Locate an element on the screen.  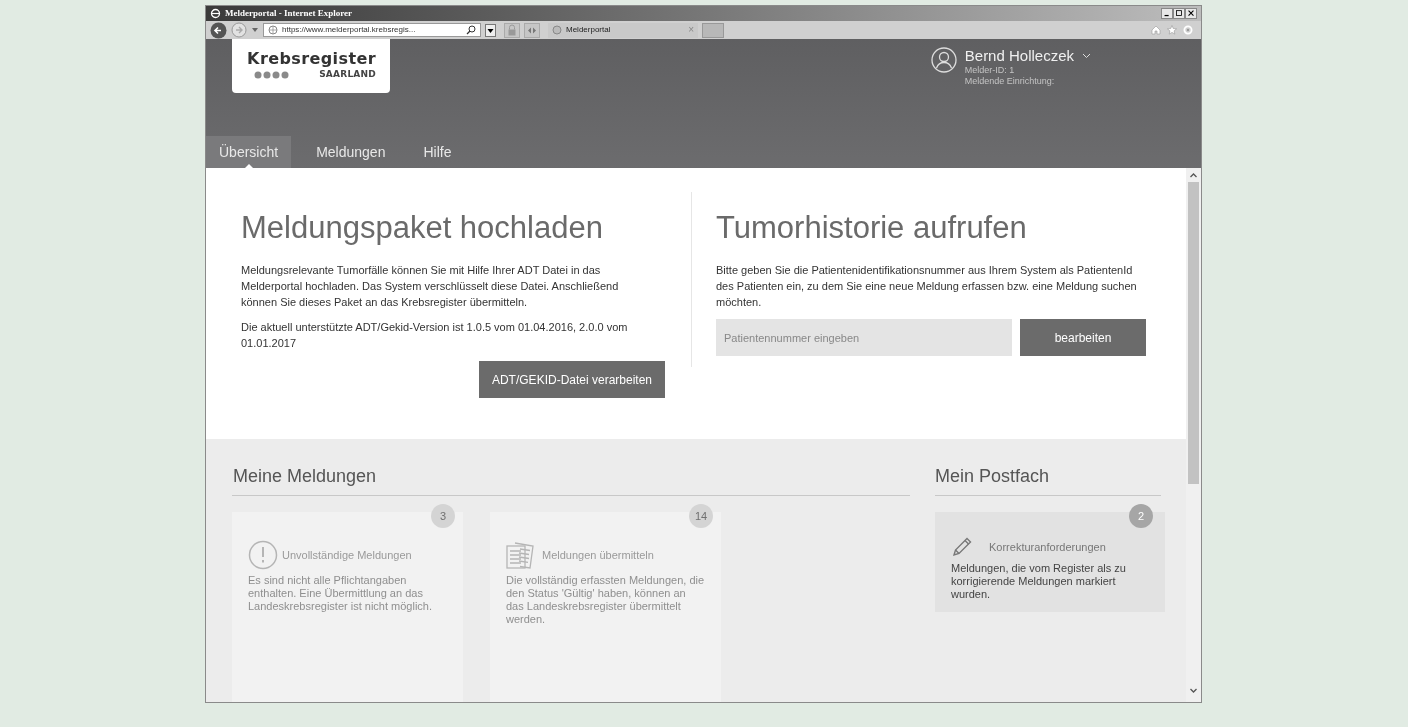
window-title: Melderportal - Internet Explorer is located at coordinates (289, 13).